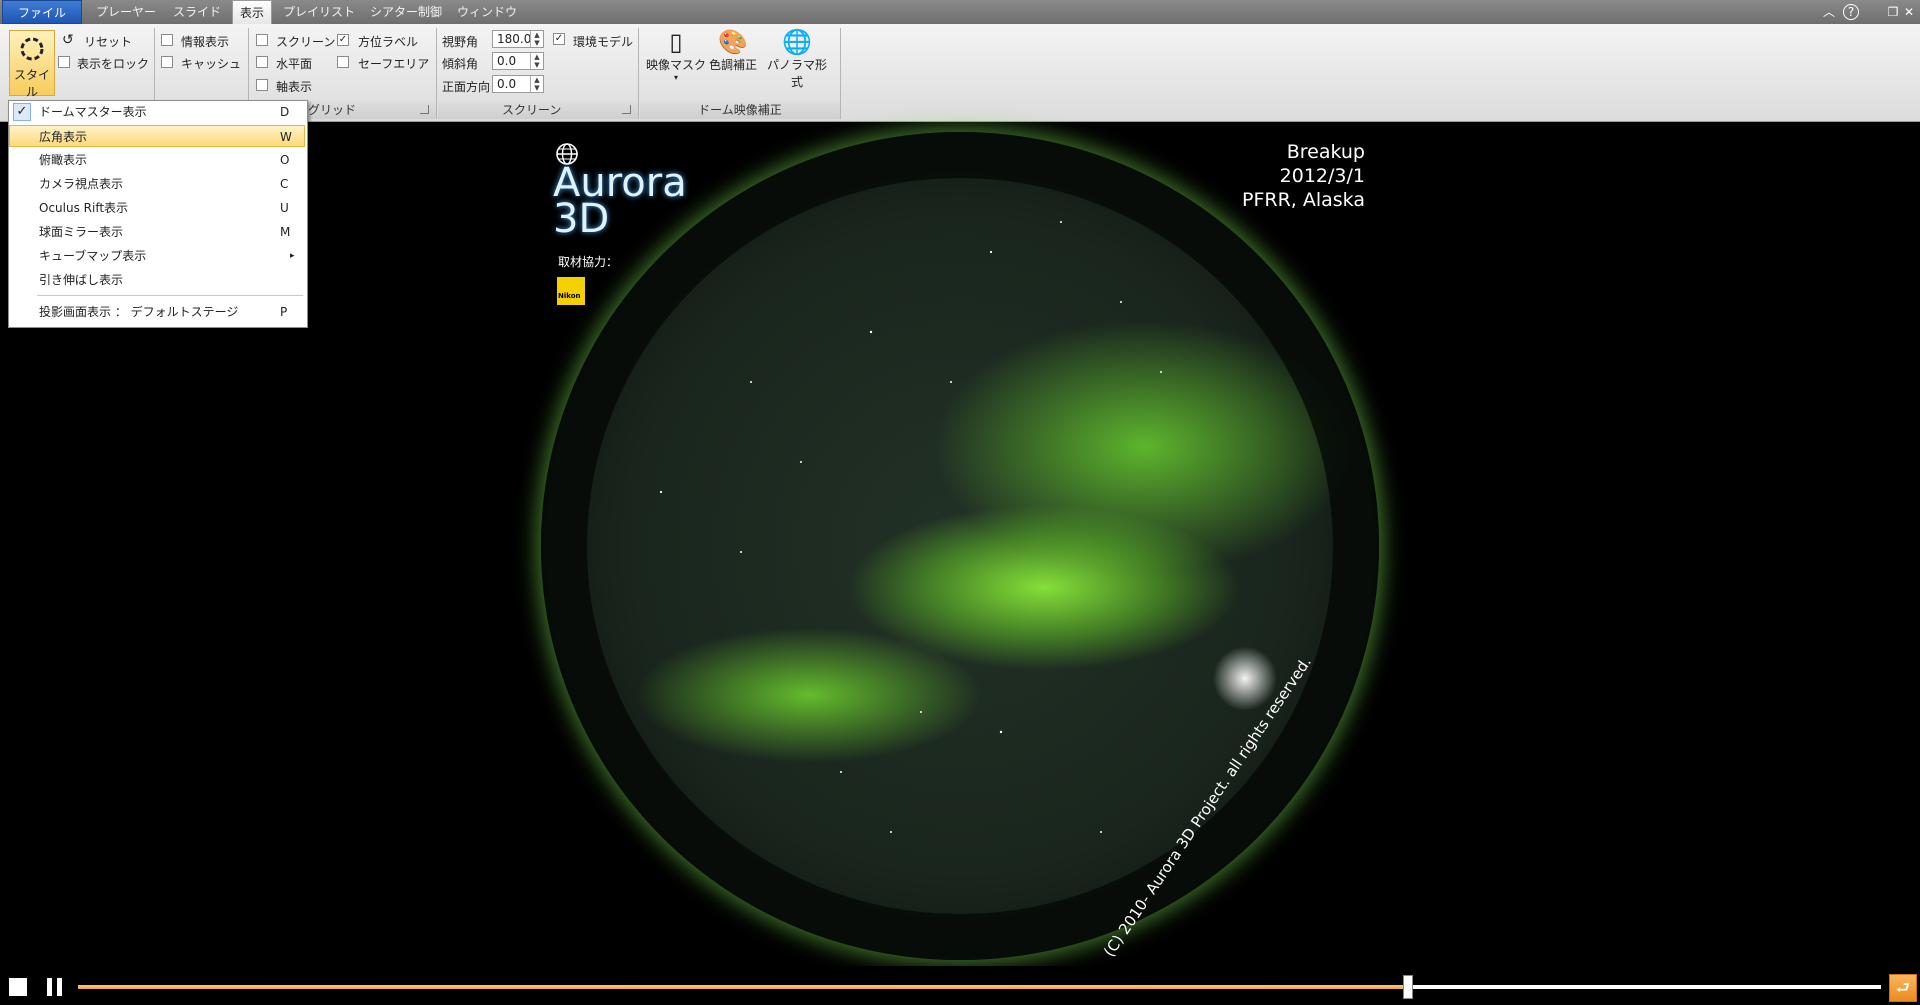 Image resolution: width=1920 pixels, height=1005 pixels. I want to click on front-direction-input: 0.0 ▲ ▼, so click(518, 84).